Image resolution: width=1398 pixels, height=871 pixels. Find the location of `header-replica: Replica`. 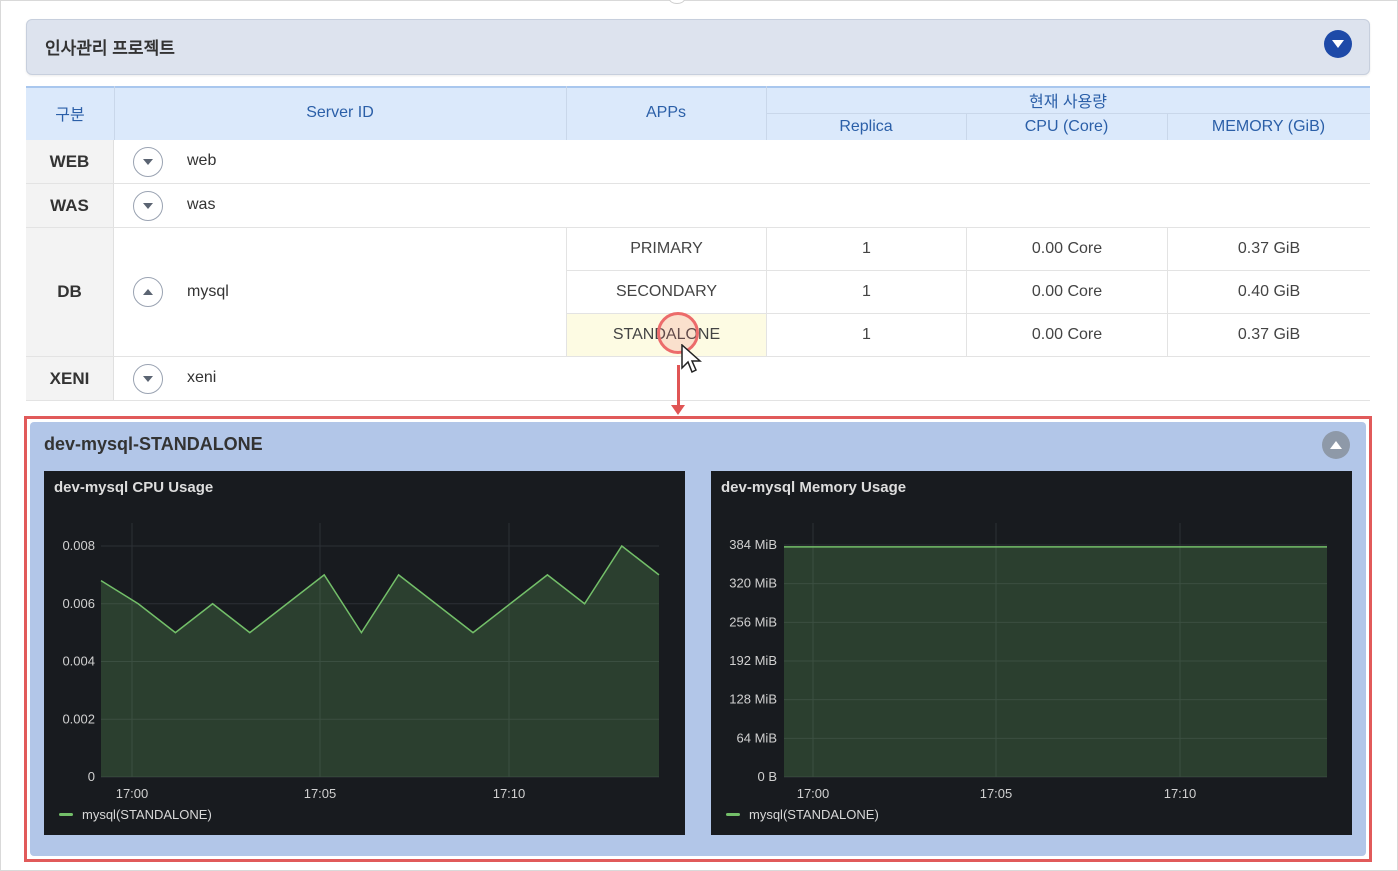

header-replica: Replica is located at coordinates (866, 126).